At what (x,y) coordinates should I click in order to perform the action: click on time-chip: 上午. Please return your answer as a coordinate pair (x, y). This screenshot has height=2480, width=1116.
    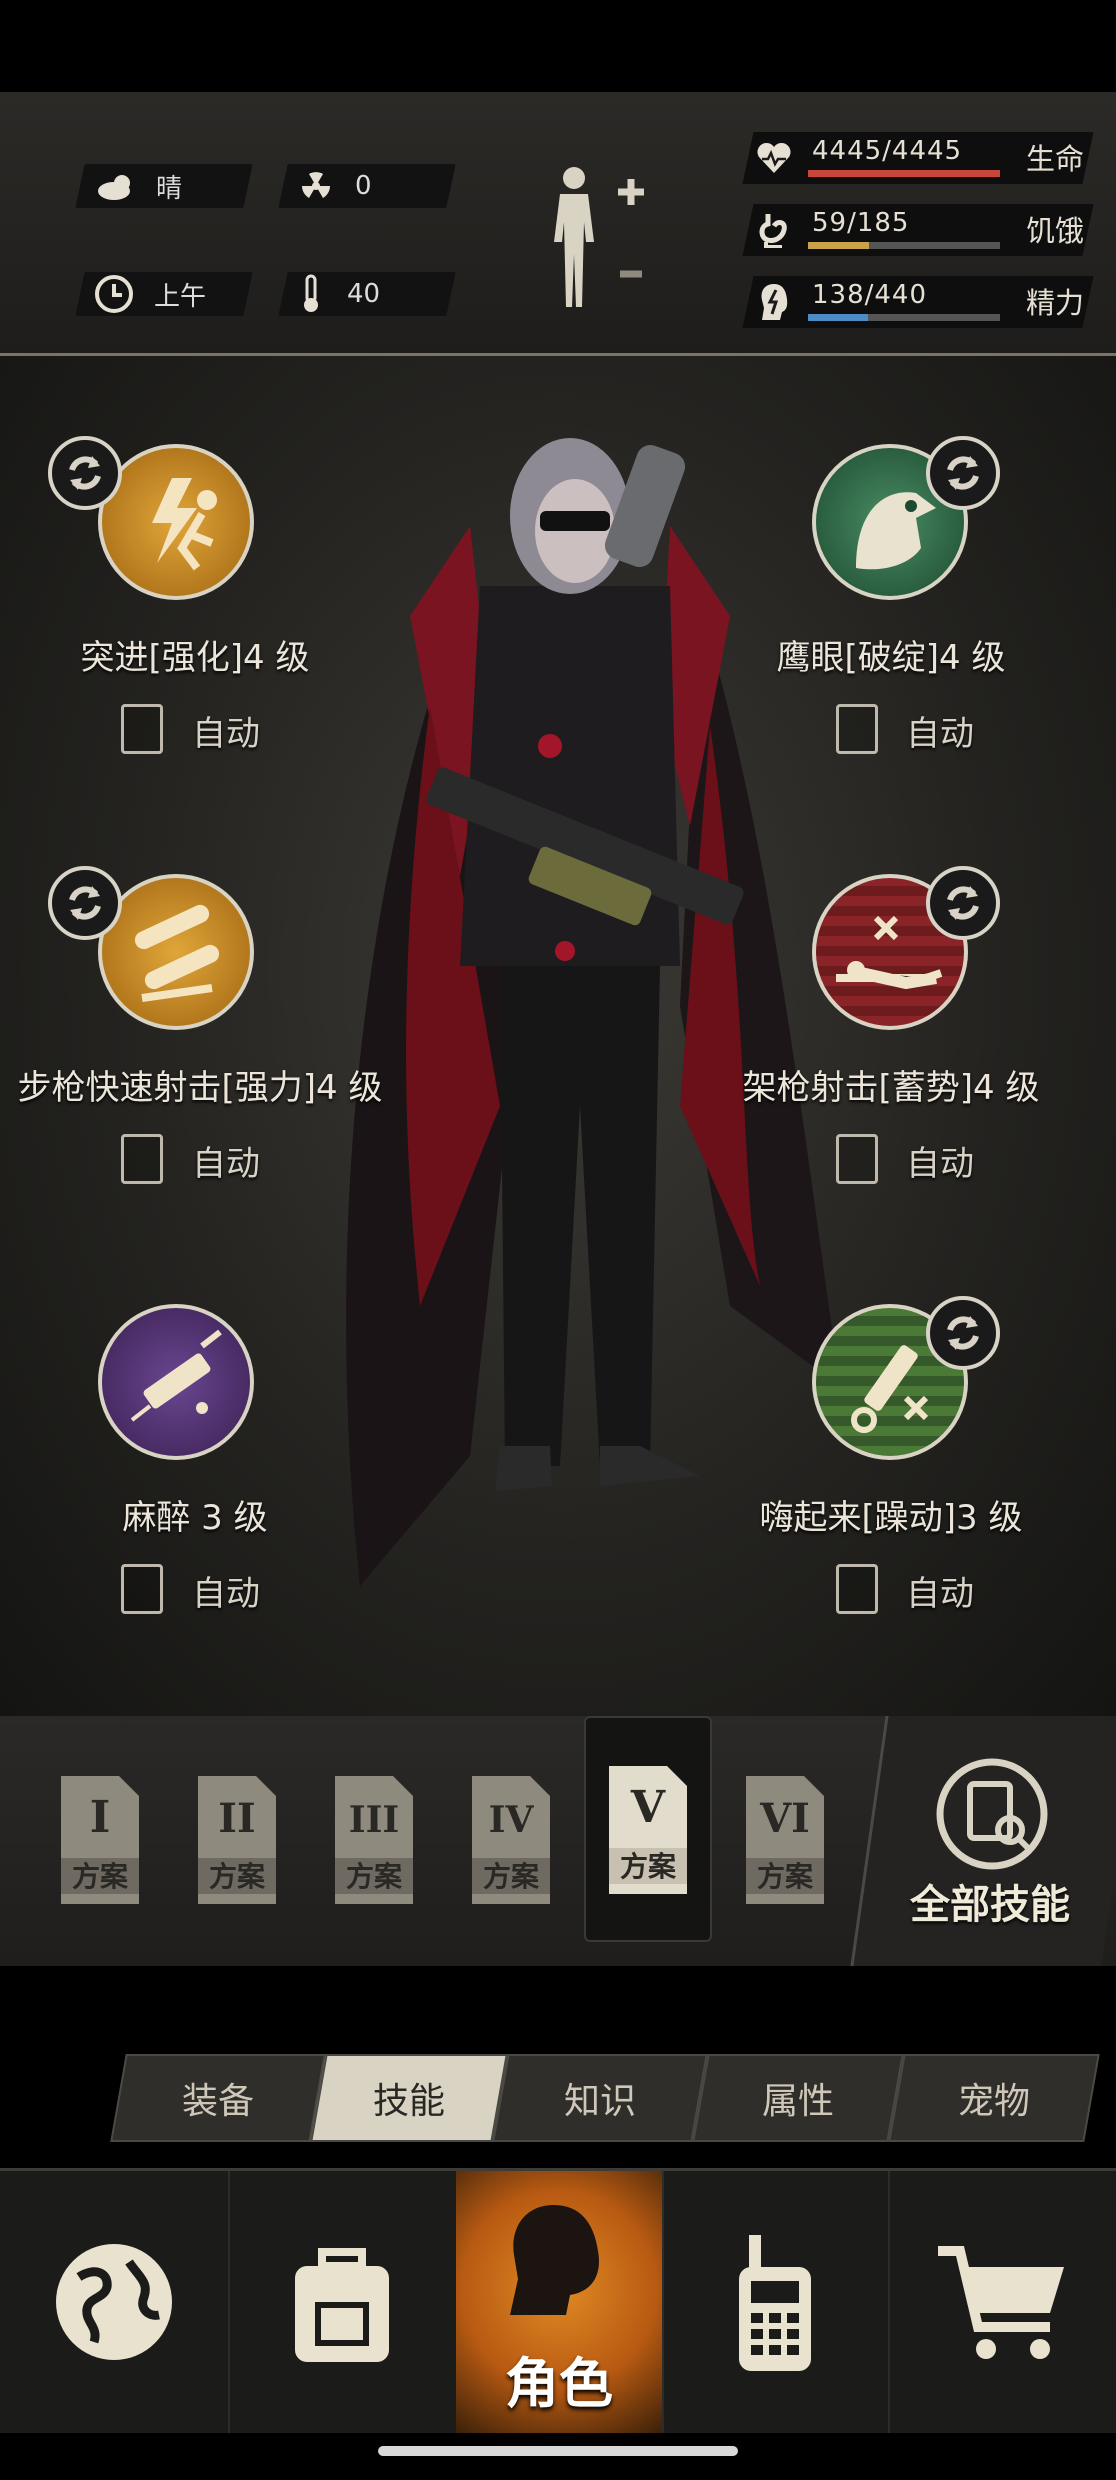
    Looking at the image, I should click on (164, 294).